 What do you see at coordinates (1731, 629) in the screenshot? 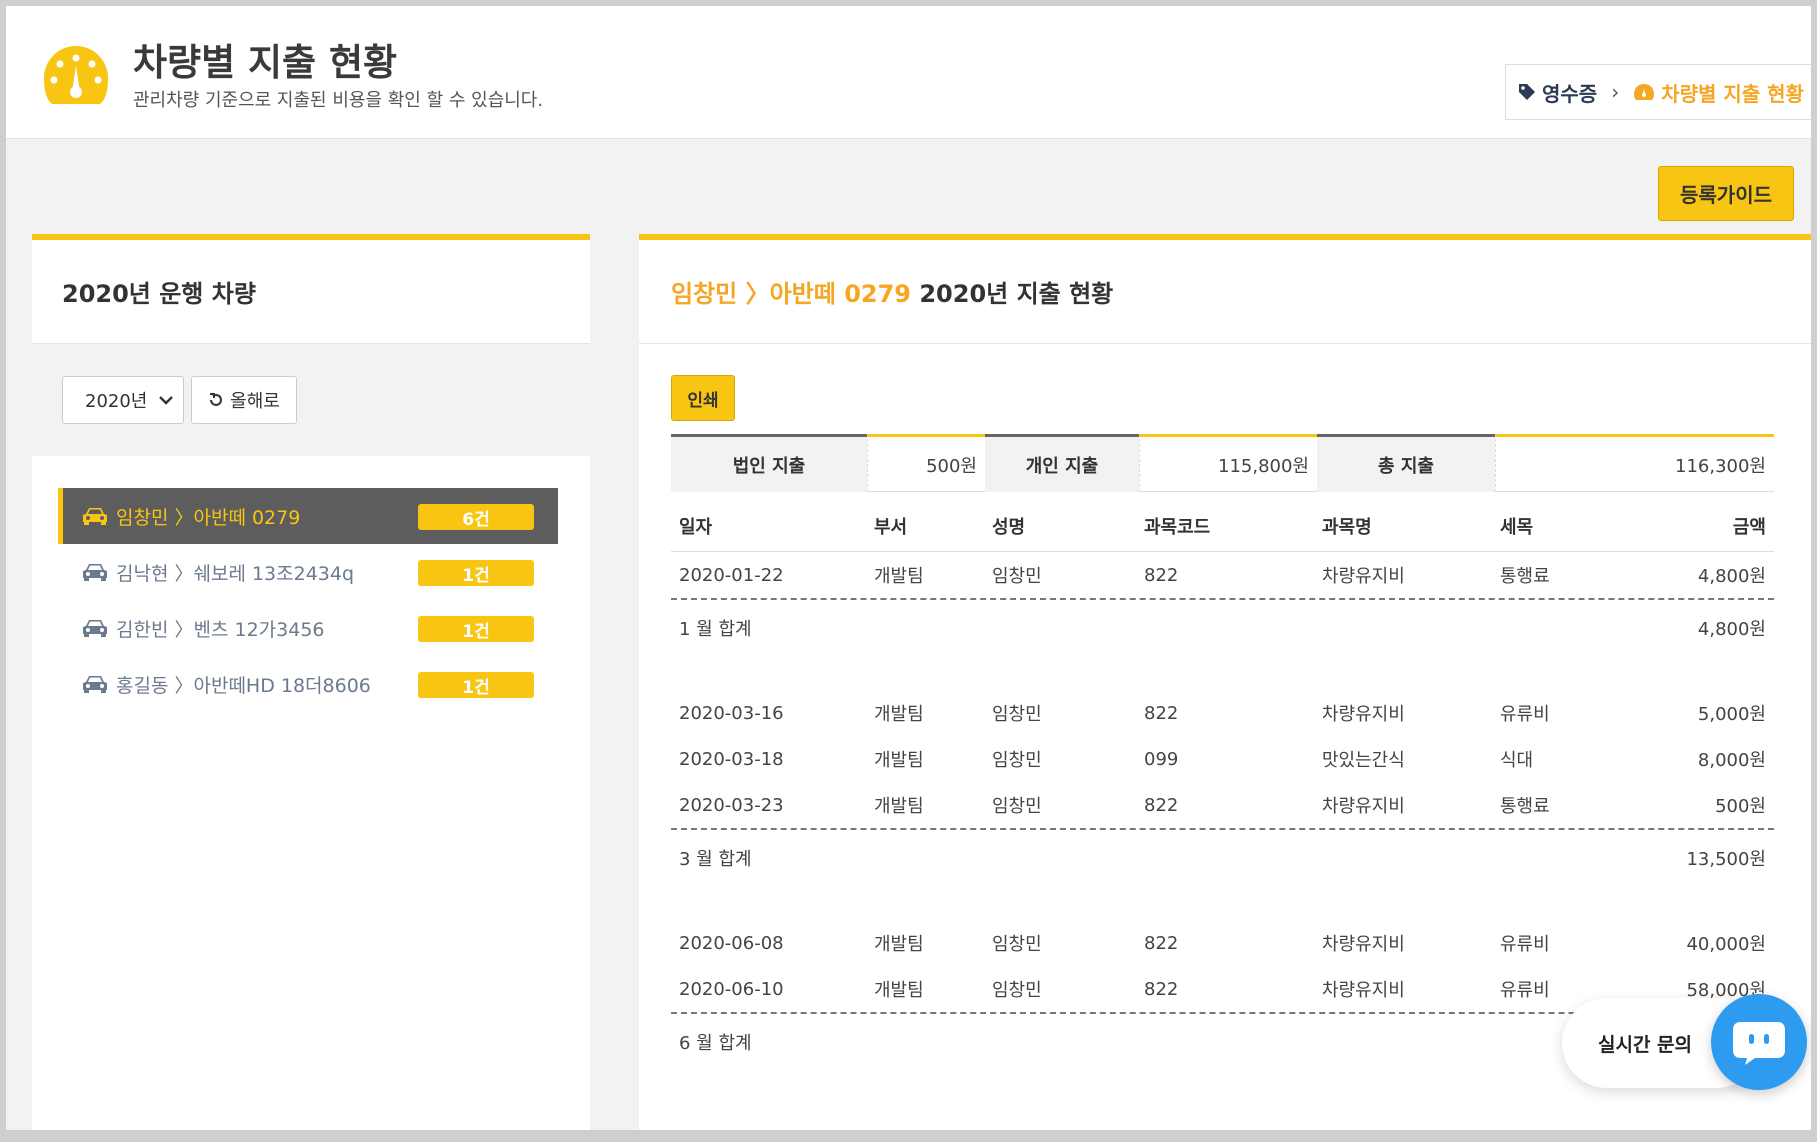
I see `subtotal-value: 4,800원` at bounding box center [1731, 629].